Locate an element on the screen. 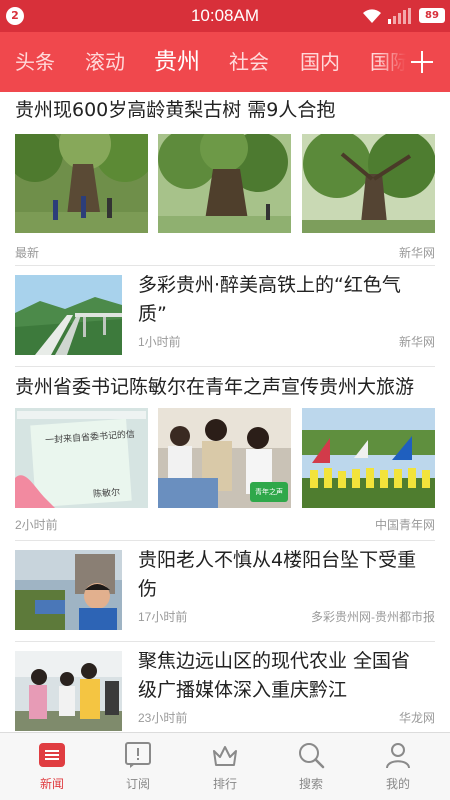 The image size is (450, 800). wifi-icon is located at coordinates (372, 16).